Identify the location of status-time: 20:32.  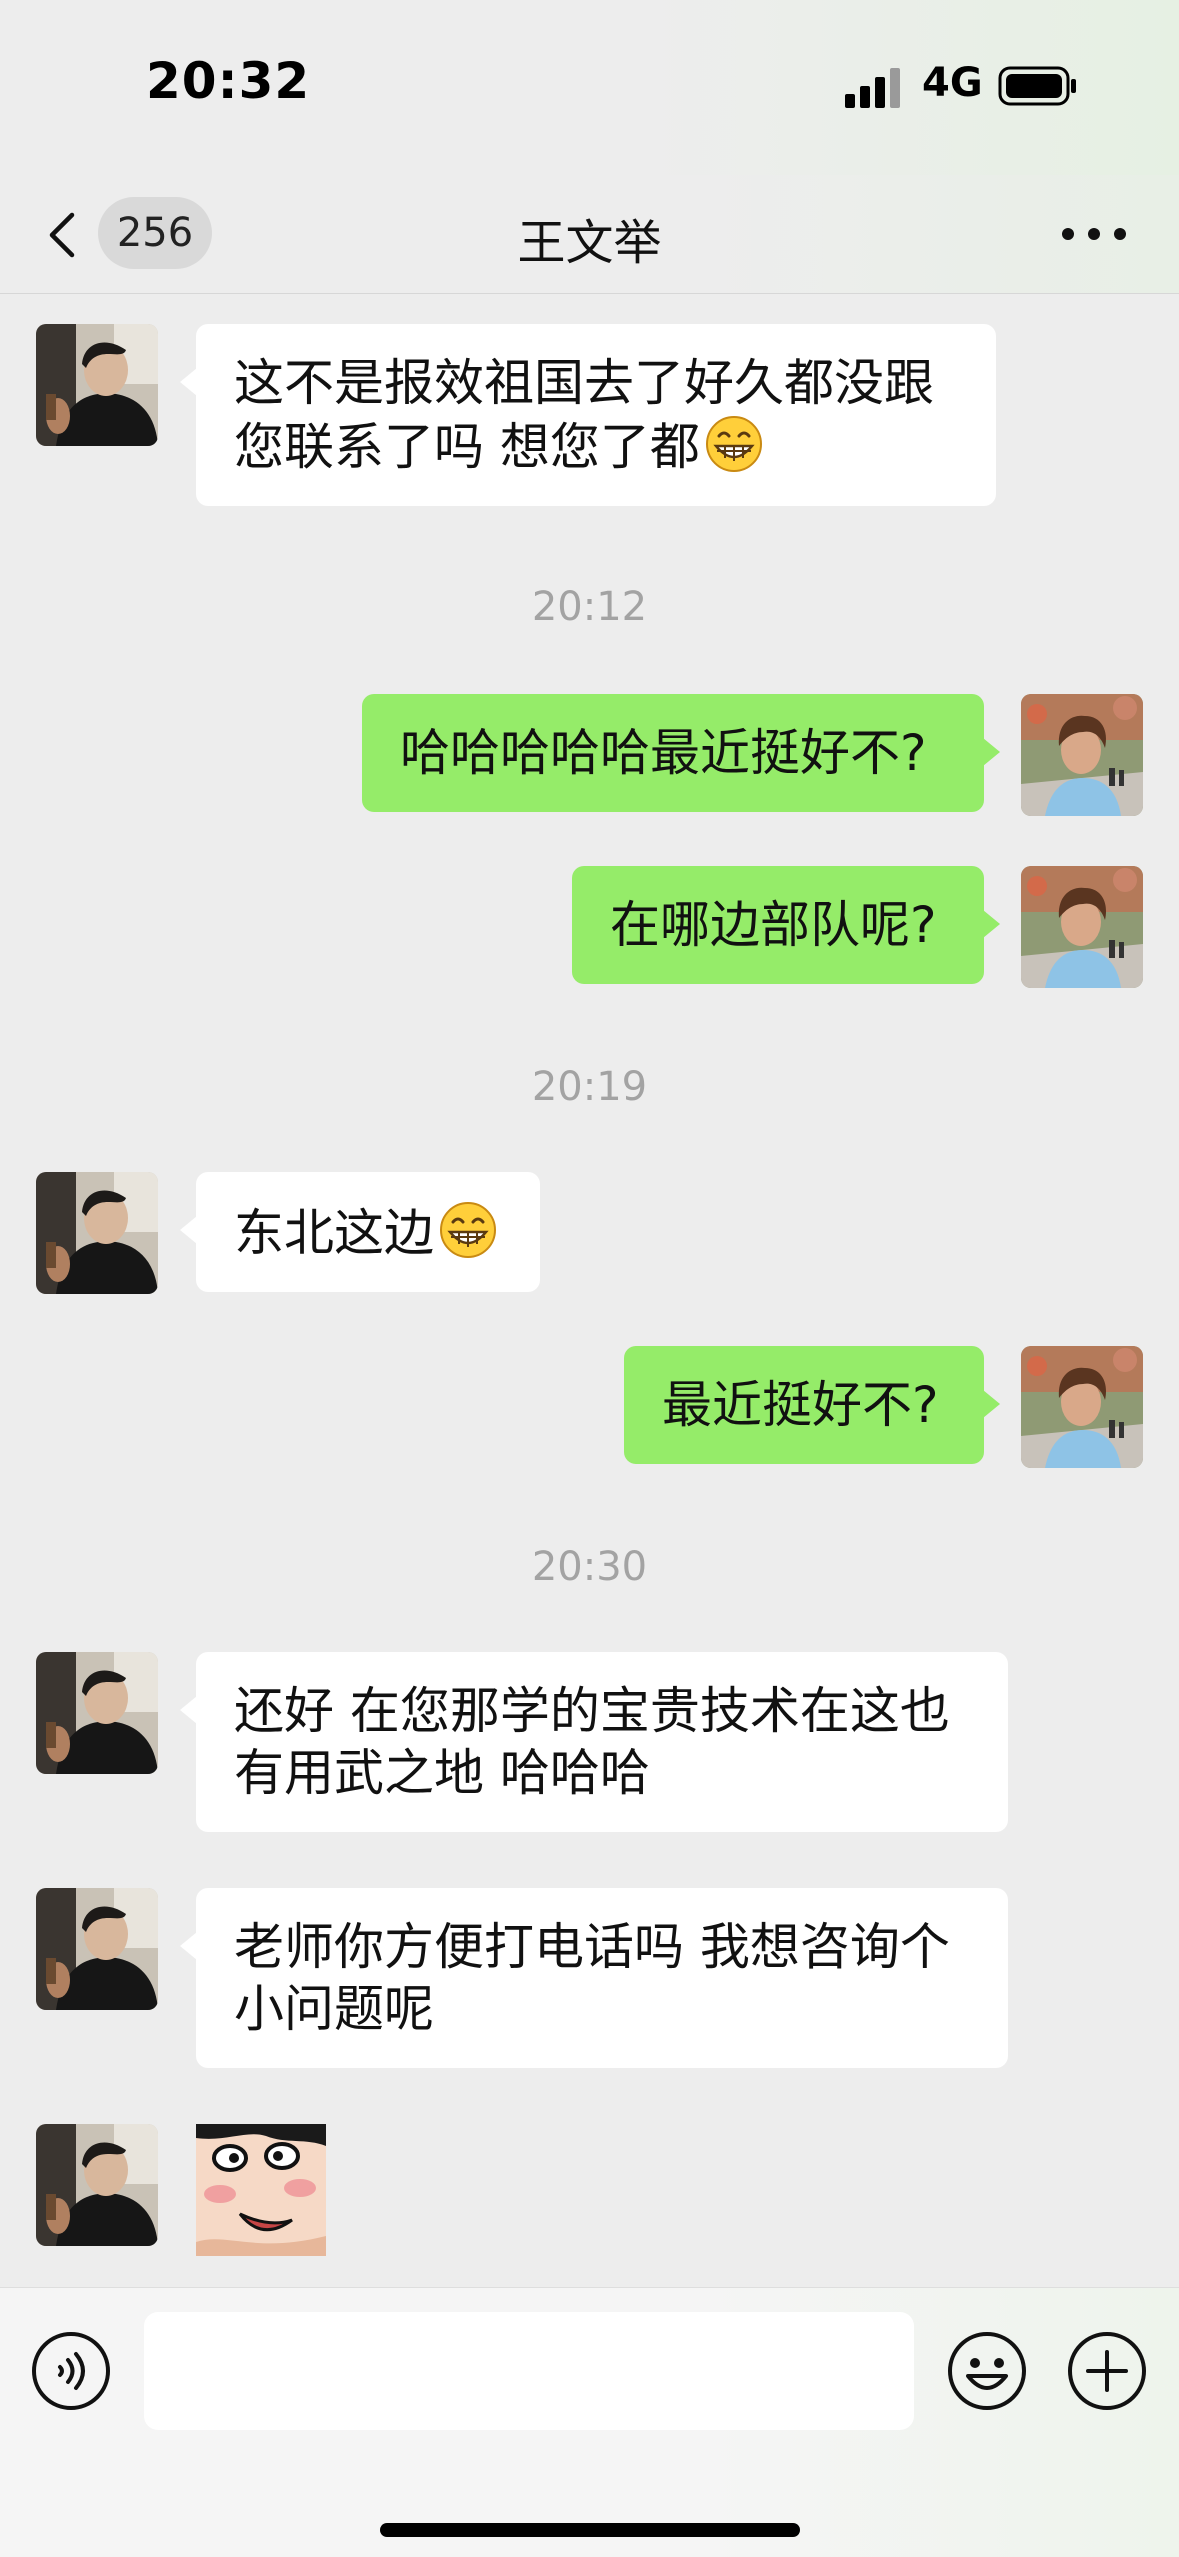
(228, 81).